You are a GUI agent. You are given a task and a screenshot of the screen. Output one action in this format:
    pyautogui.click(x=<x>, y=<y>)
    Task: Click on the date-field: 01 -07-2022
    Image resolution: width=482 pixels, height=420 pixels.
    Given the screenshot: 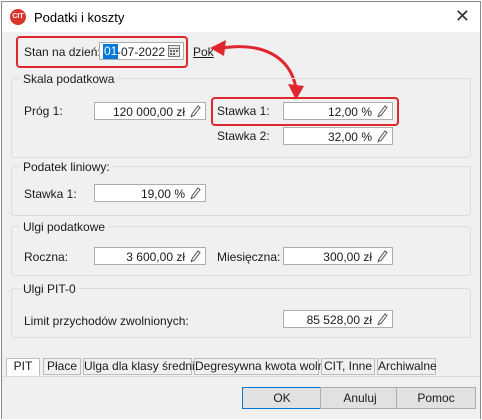 What is the action you would take?
    pyautogui.click(x=141, y=51)
    